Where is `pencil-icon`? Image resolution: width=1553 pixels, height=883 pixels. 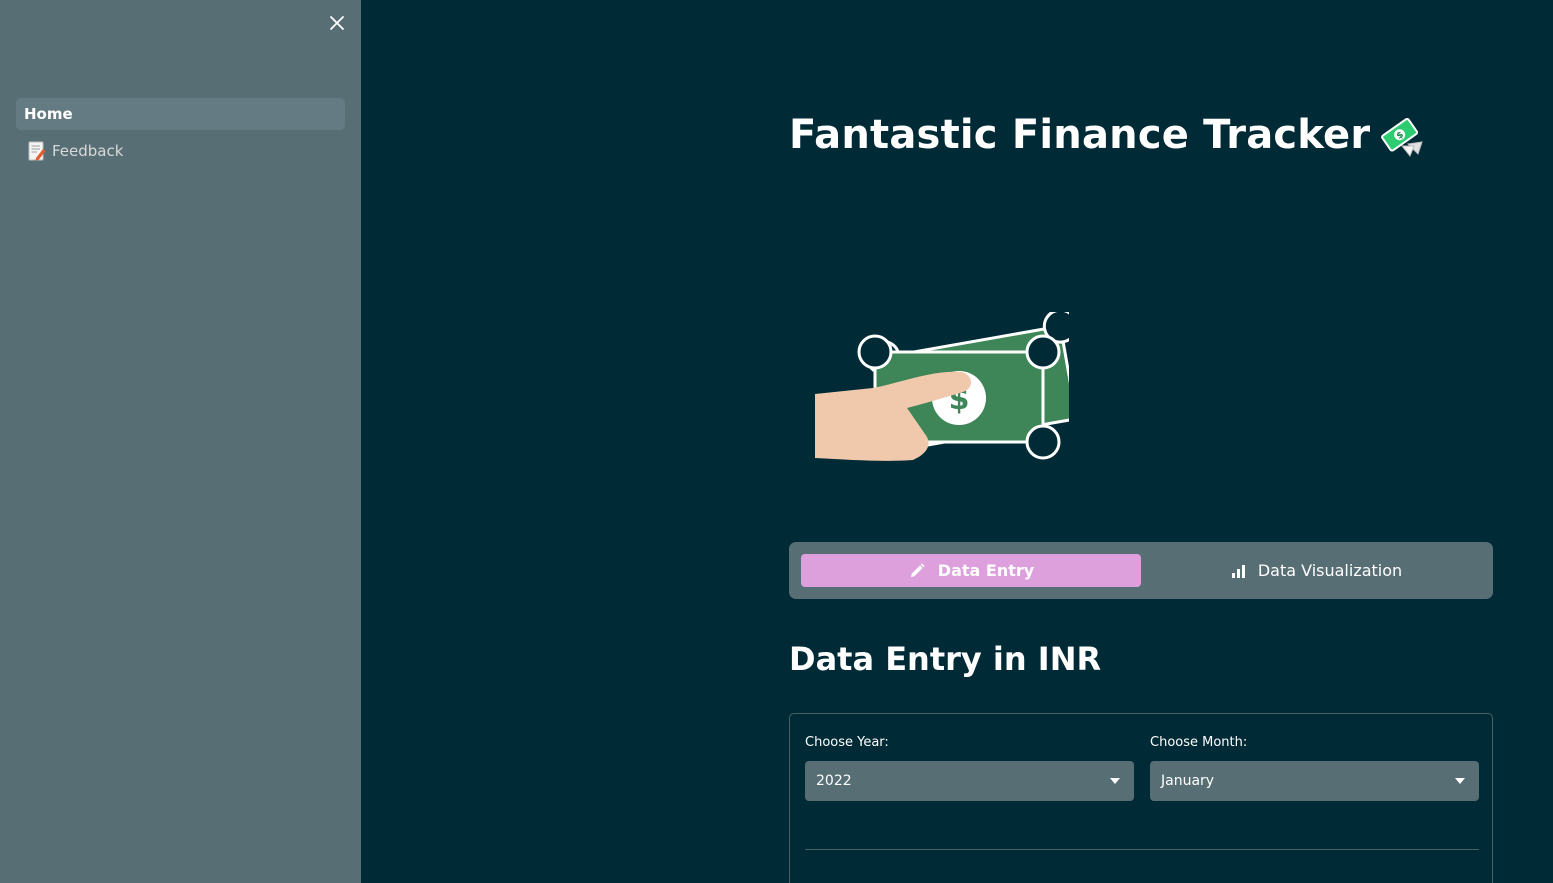
pencil-icon is located at coordinates (917, 569).